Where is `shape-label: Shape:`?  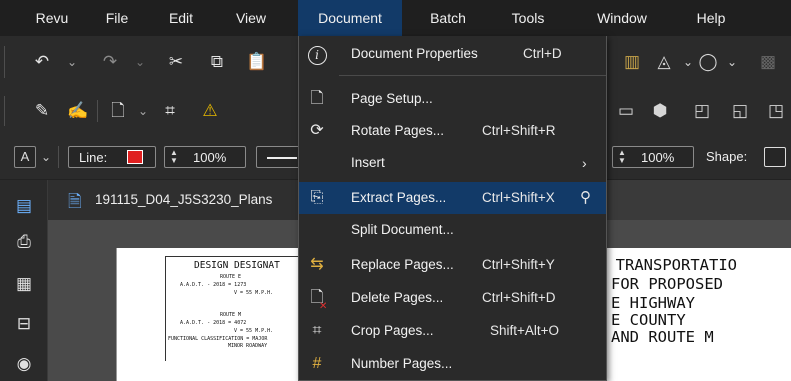
shape-label: Shape: is located at coordinates (727, 156).